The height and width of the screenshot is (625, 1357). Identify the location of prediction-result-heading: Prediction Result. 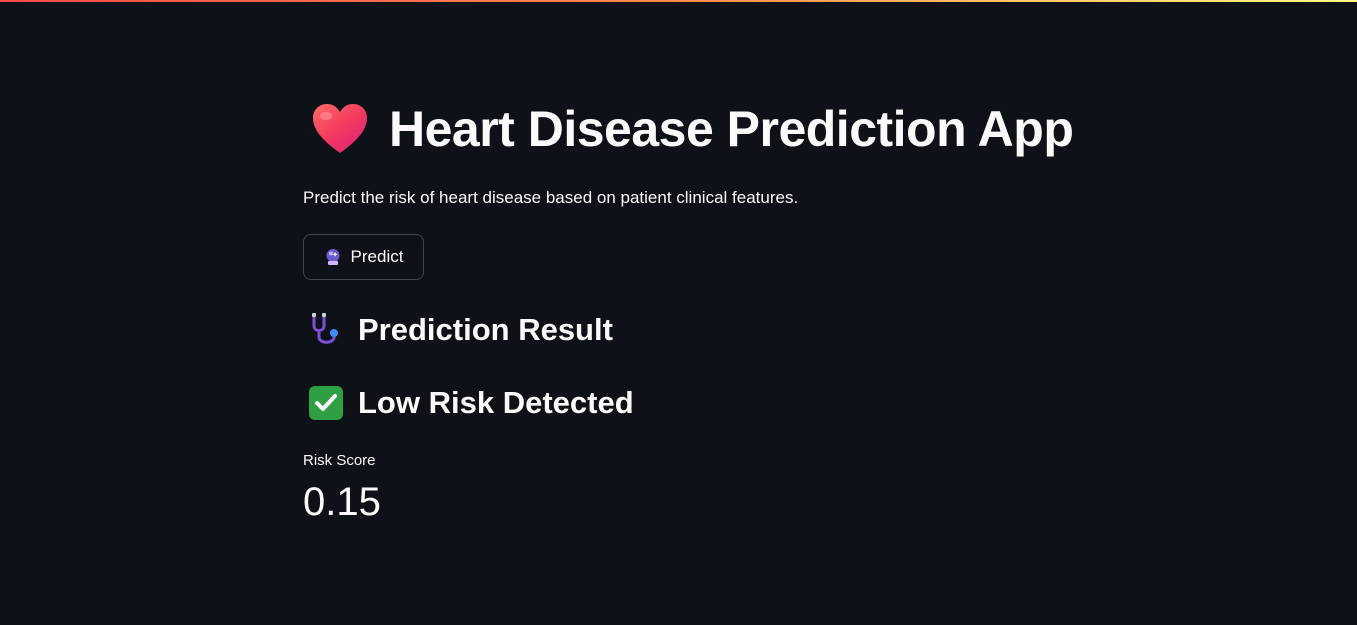
(485, 329).